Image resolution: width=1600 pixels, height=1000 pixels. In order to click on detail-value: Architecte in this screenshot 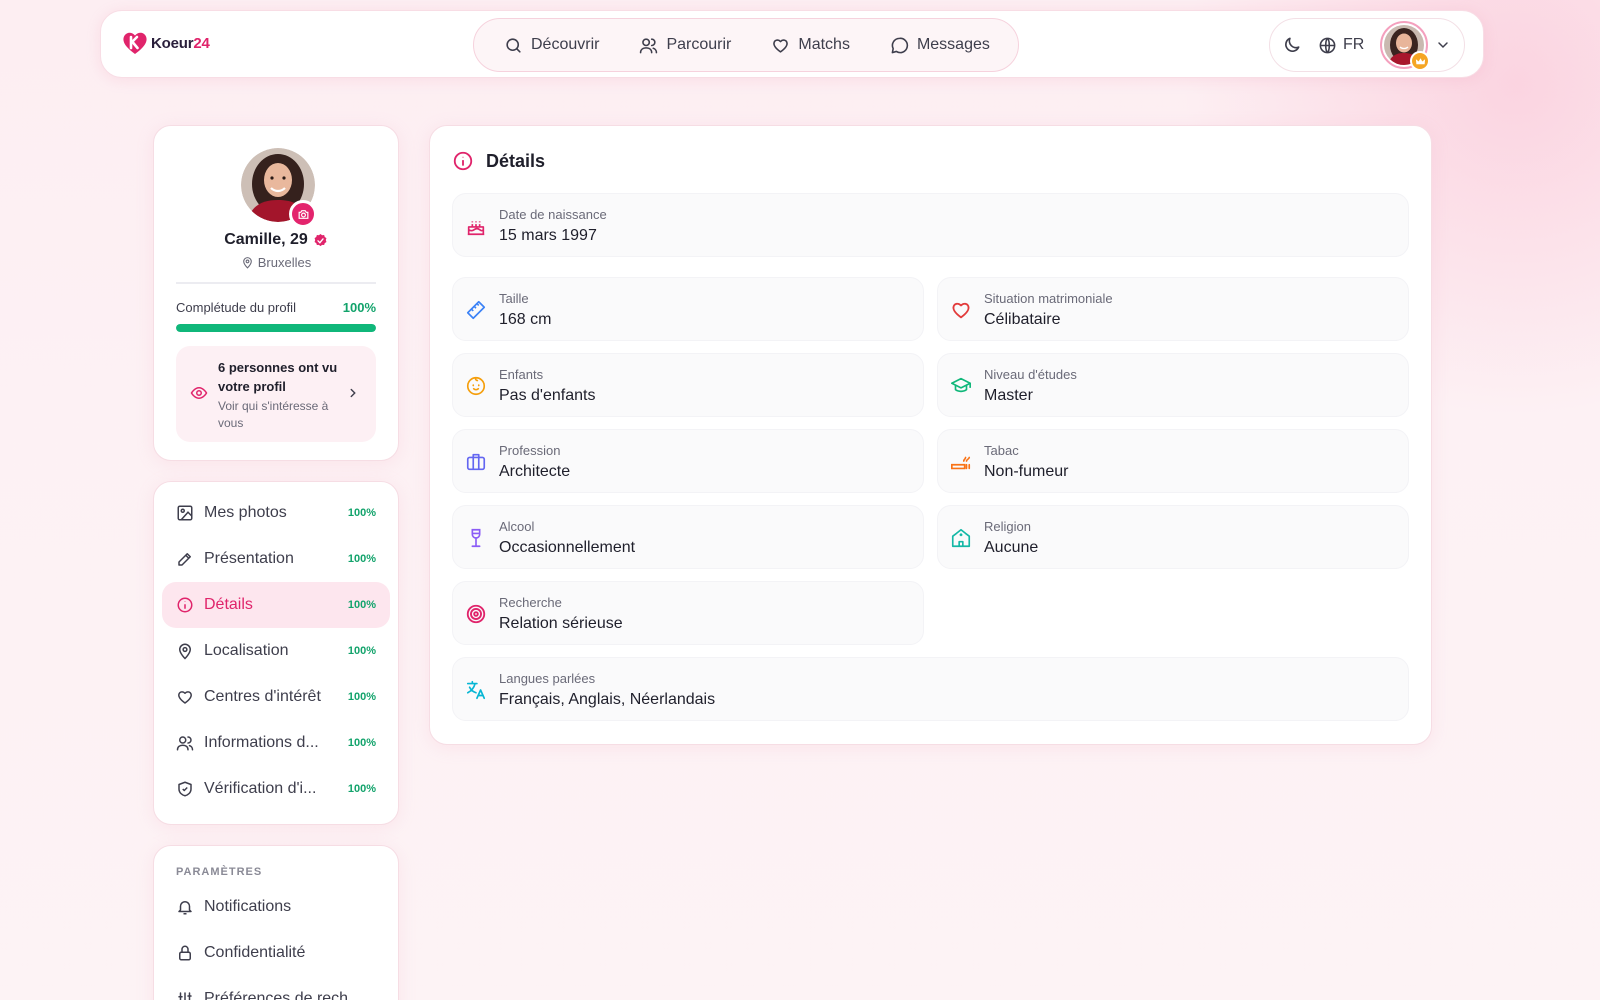, I will do `click(535, 471)`.